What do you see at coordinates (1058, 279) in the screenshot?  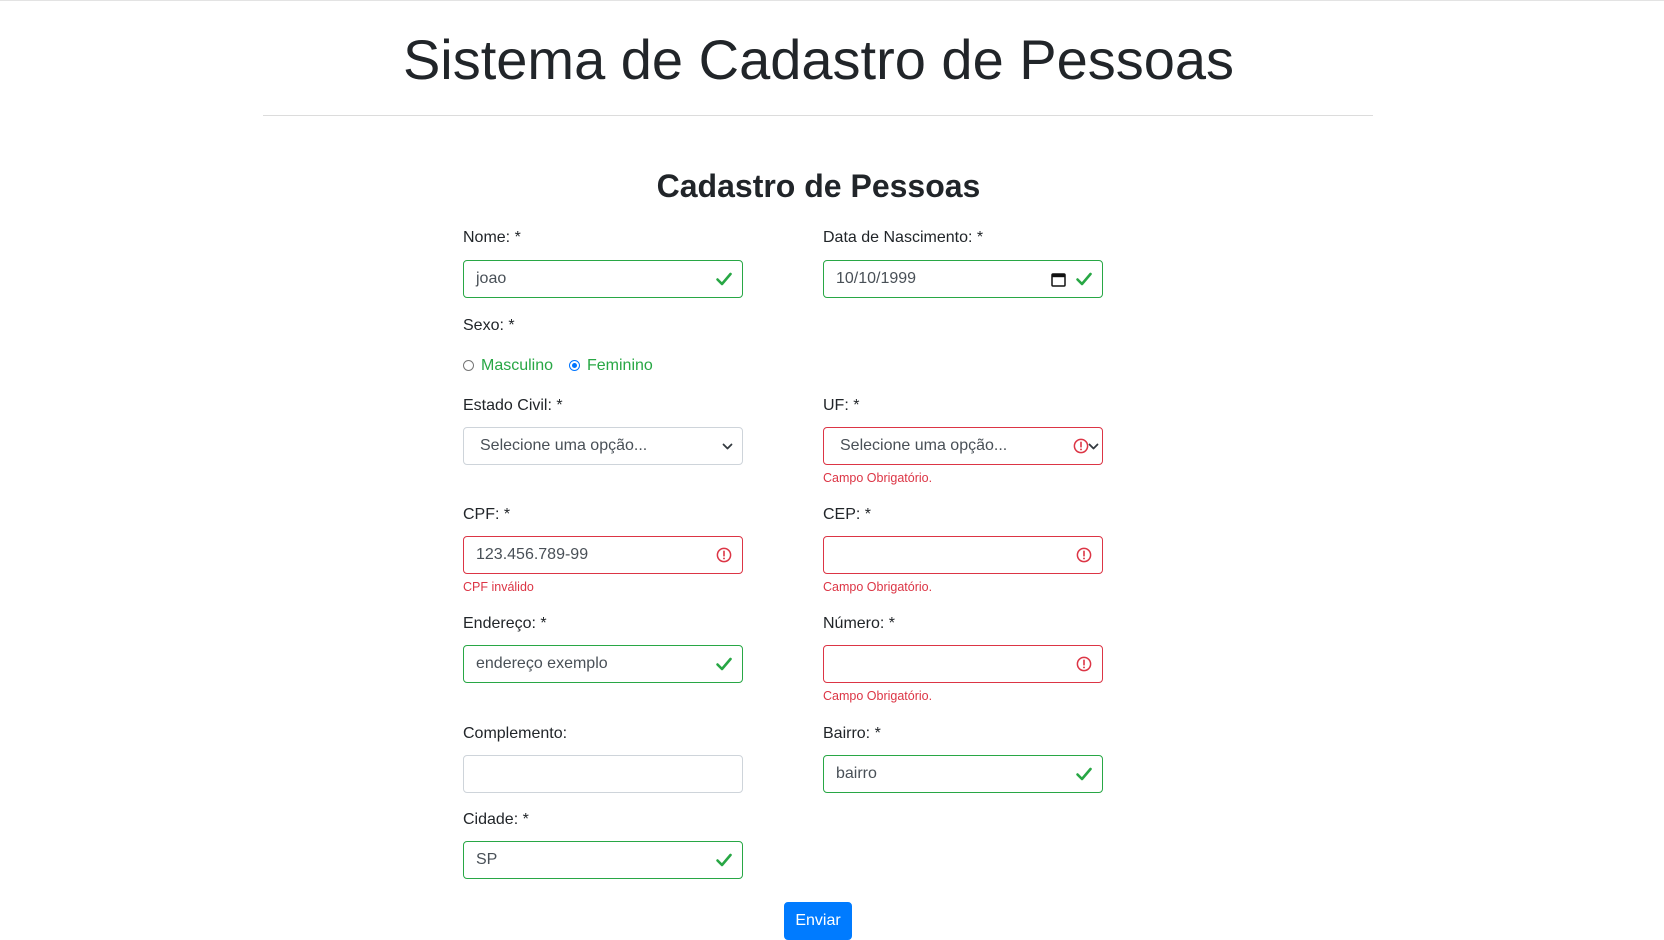 I see `calendar-icon` at bounding box center [1058, 279].